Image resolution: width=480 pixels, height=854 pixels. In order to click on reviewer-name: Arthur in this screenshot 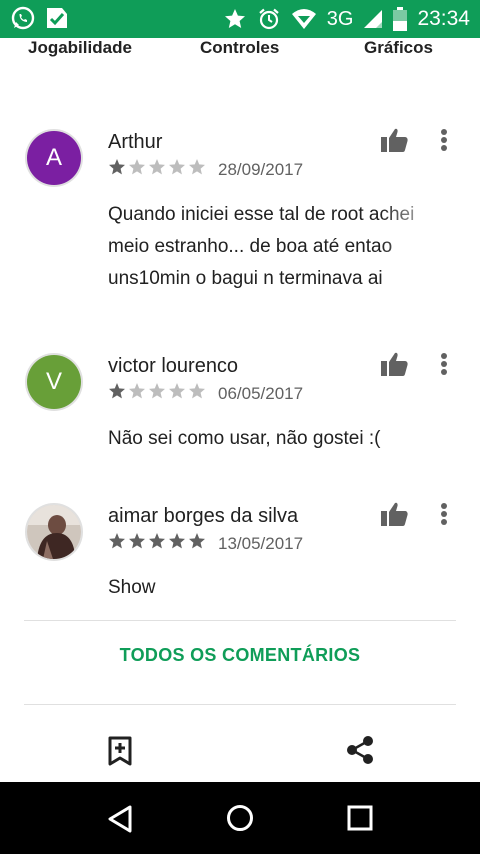, I will do `click(135, 142)`.